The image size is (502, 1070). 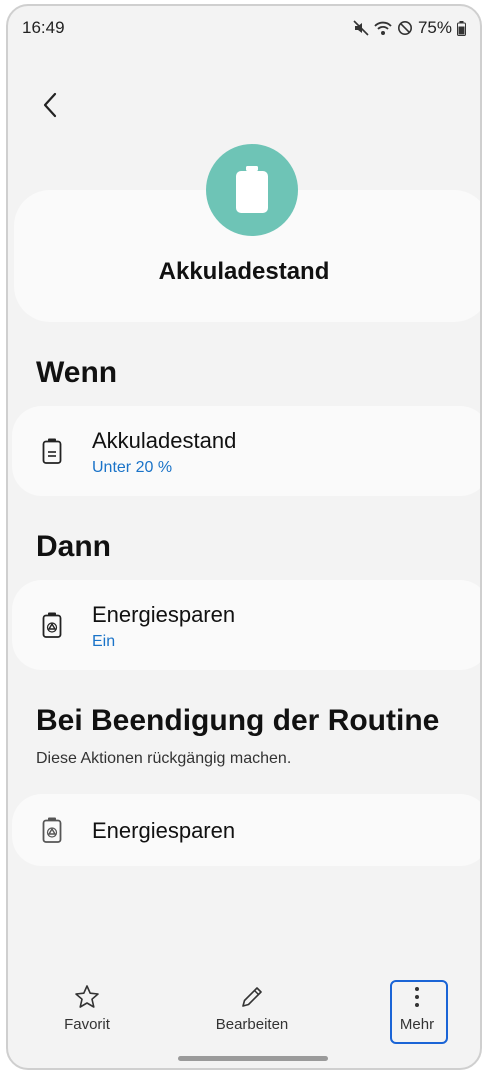 I want to click on more-button: Mehr, so click(x=417, y=1008).